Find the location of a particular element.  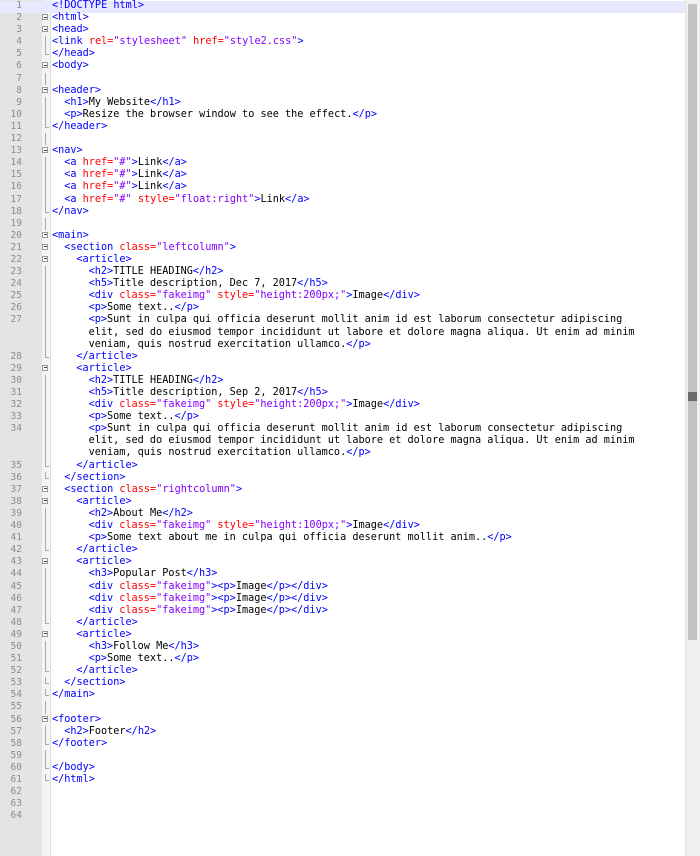

code-line: 48 </article> is located at coordinates (343, 622).